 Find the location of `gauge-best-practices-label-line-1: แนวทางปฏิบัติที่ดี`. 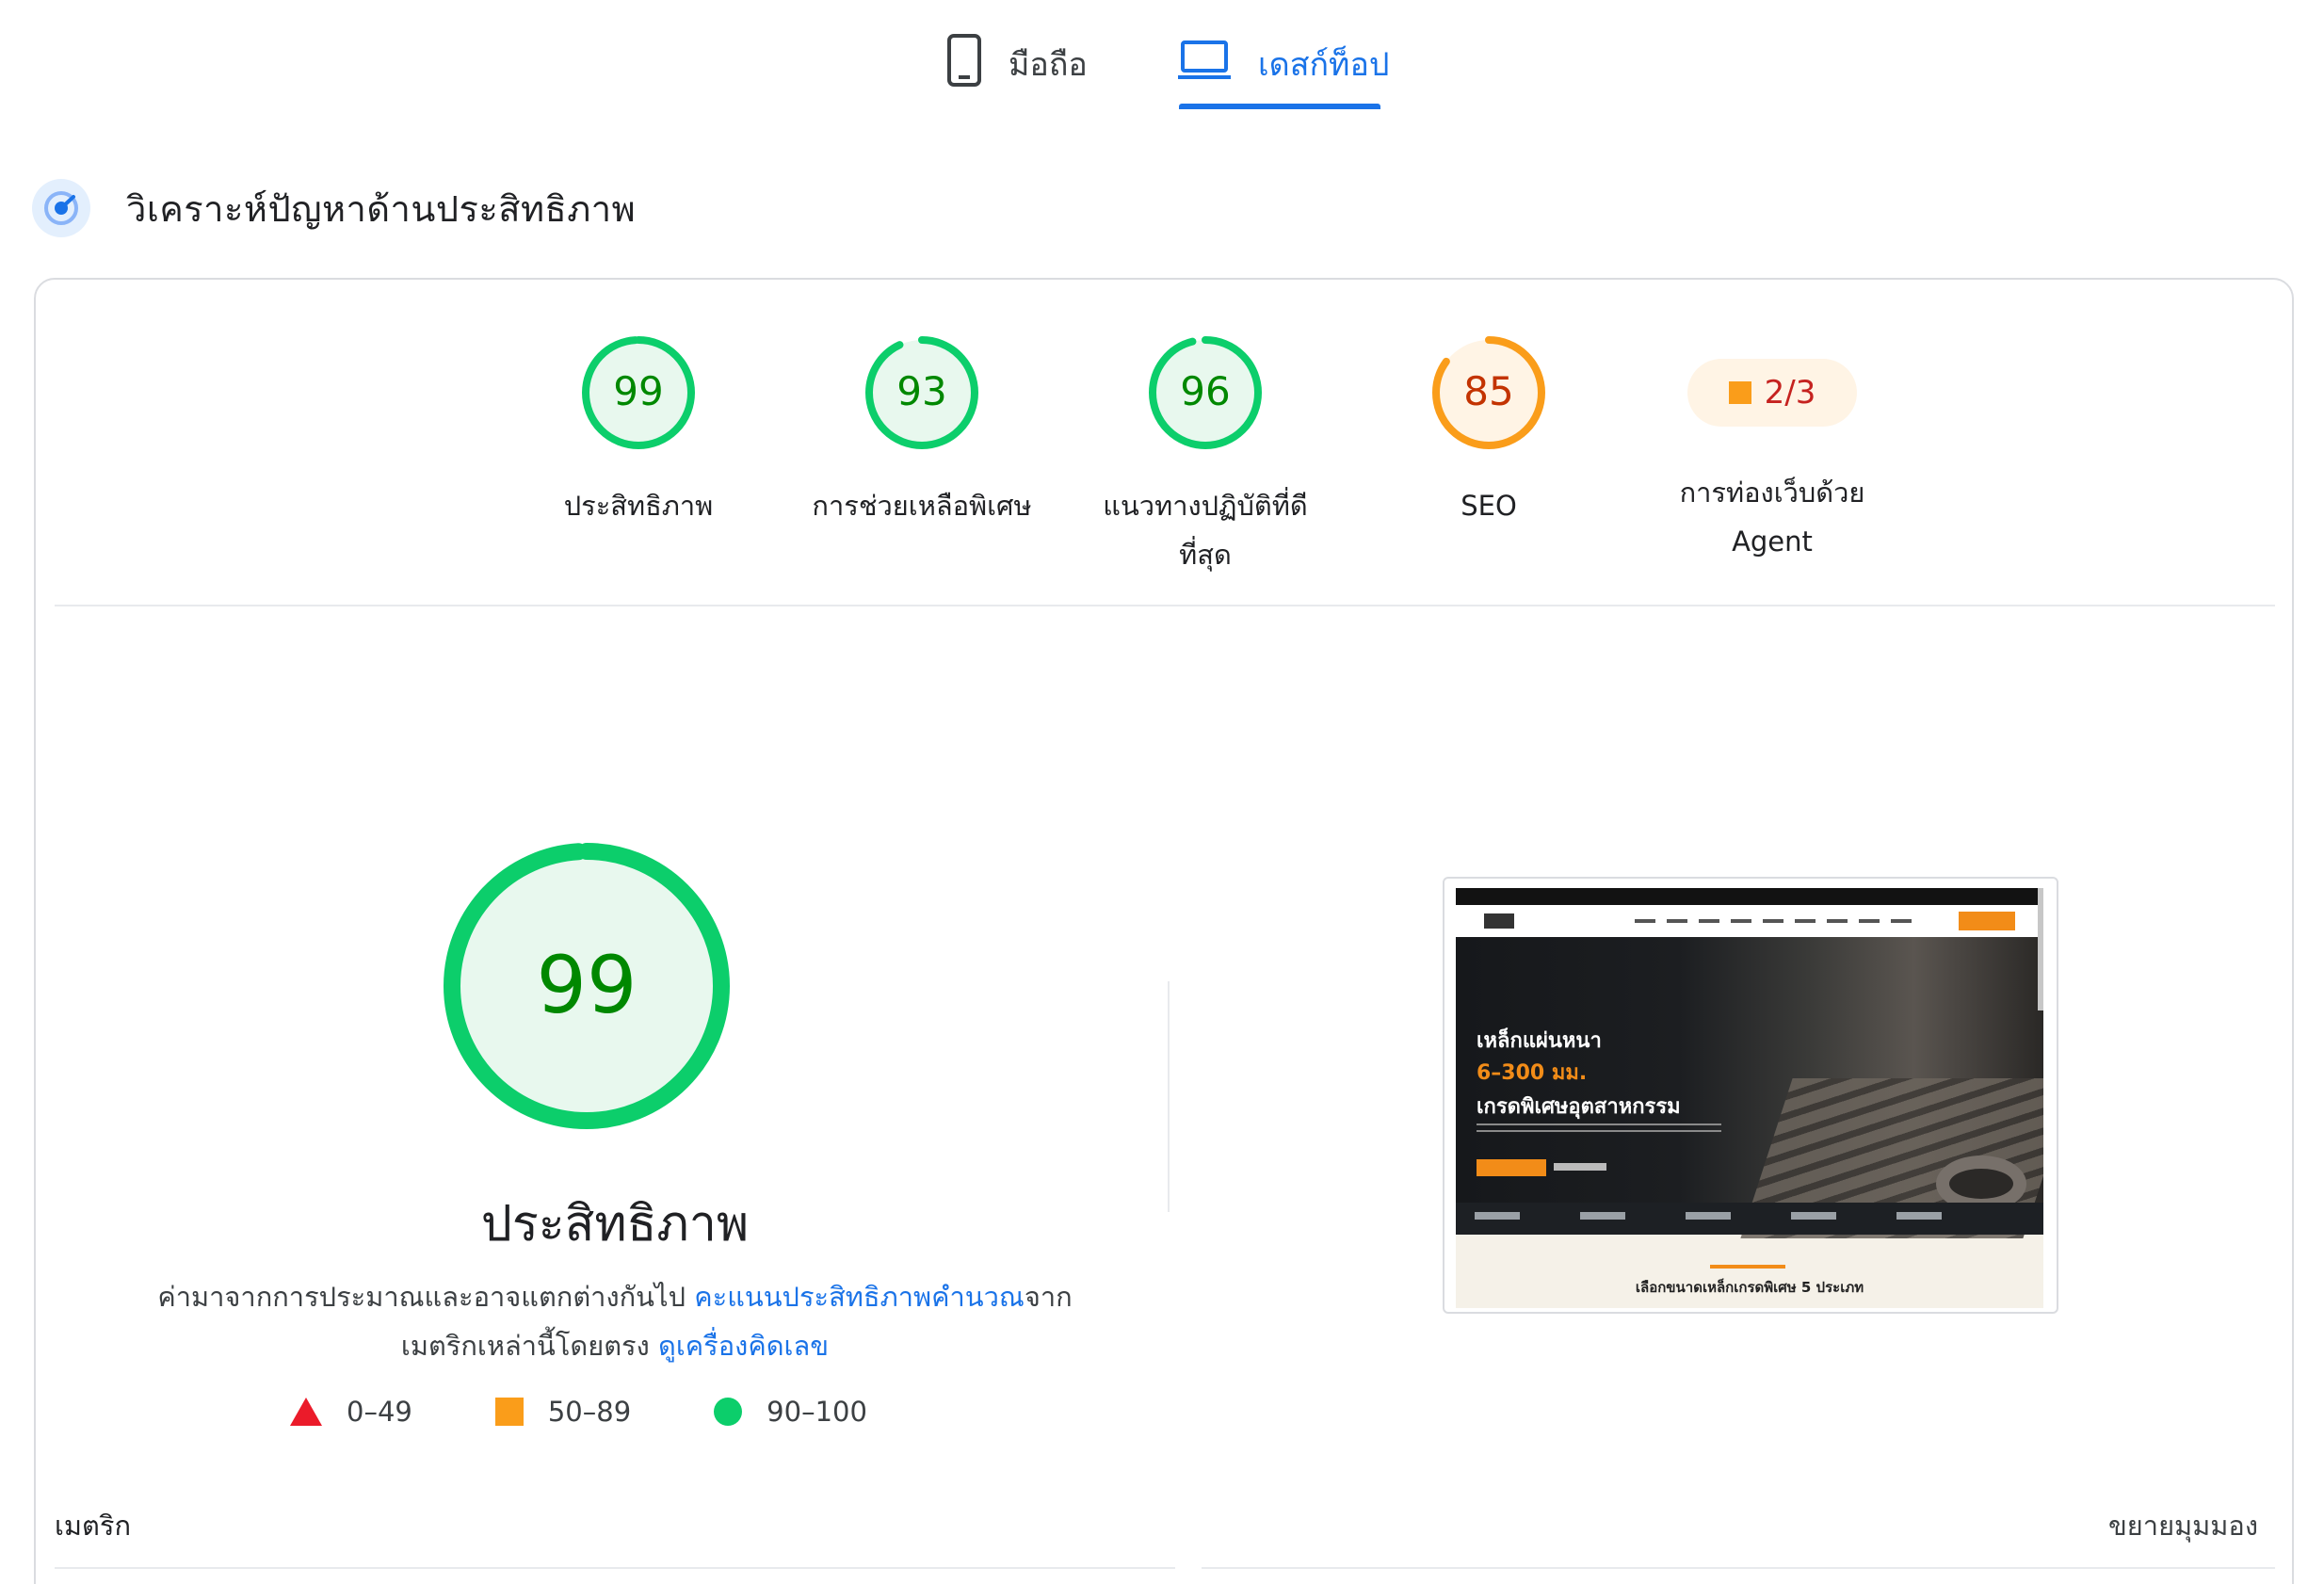

gauge-best-practices-label-line-1: แนวทางปฏิบัติที่ดี is located at coordinates (1205, 506).